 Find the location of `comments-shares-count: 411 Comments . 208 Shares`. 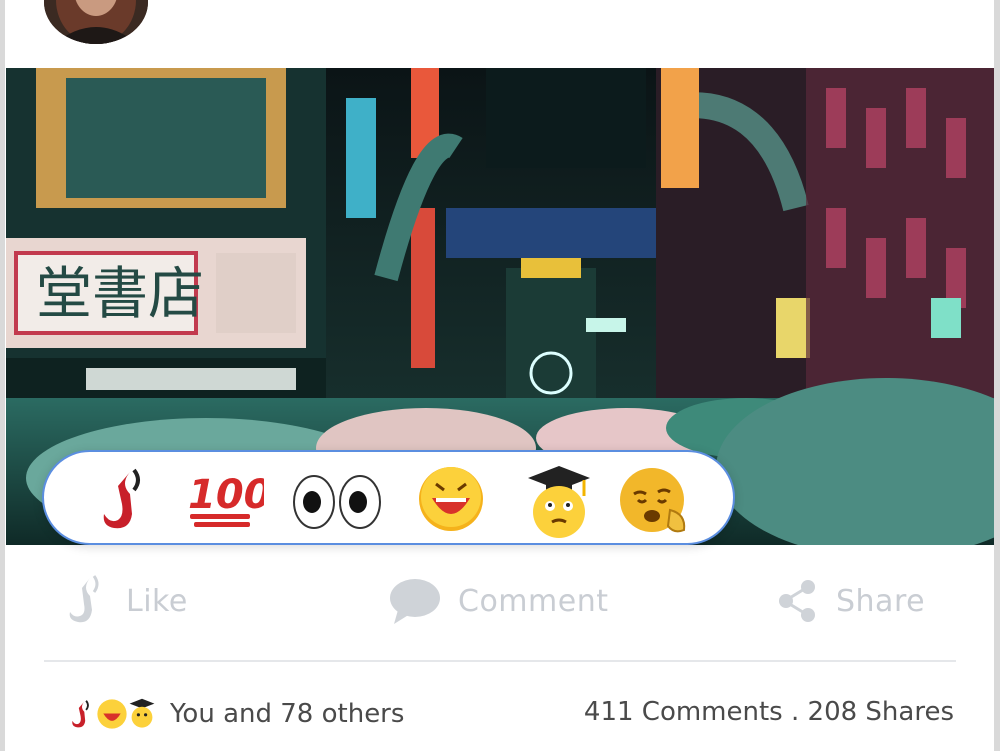

comments-shares-count: 411 Comments . 208 Shares is located at coordinates (769, 712).